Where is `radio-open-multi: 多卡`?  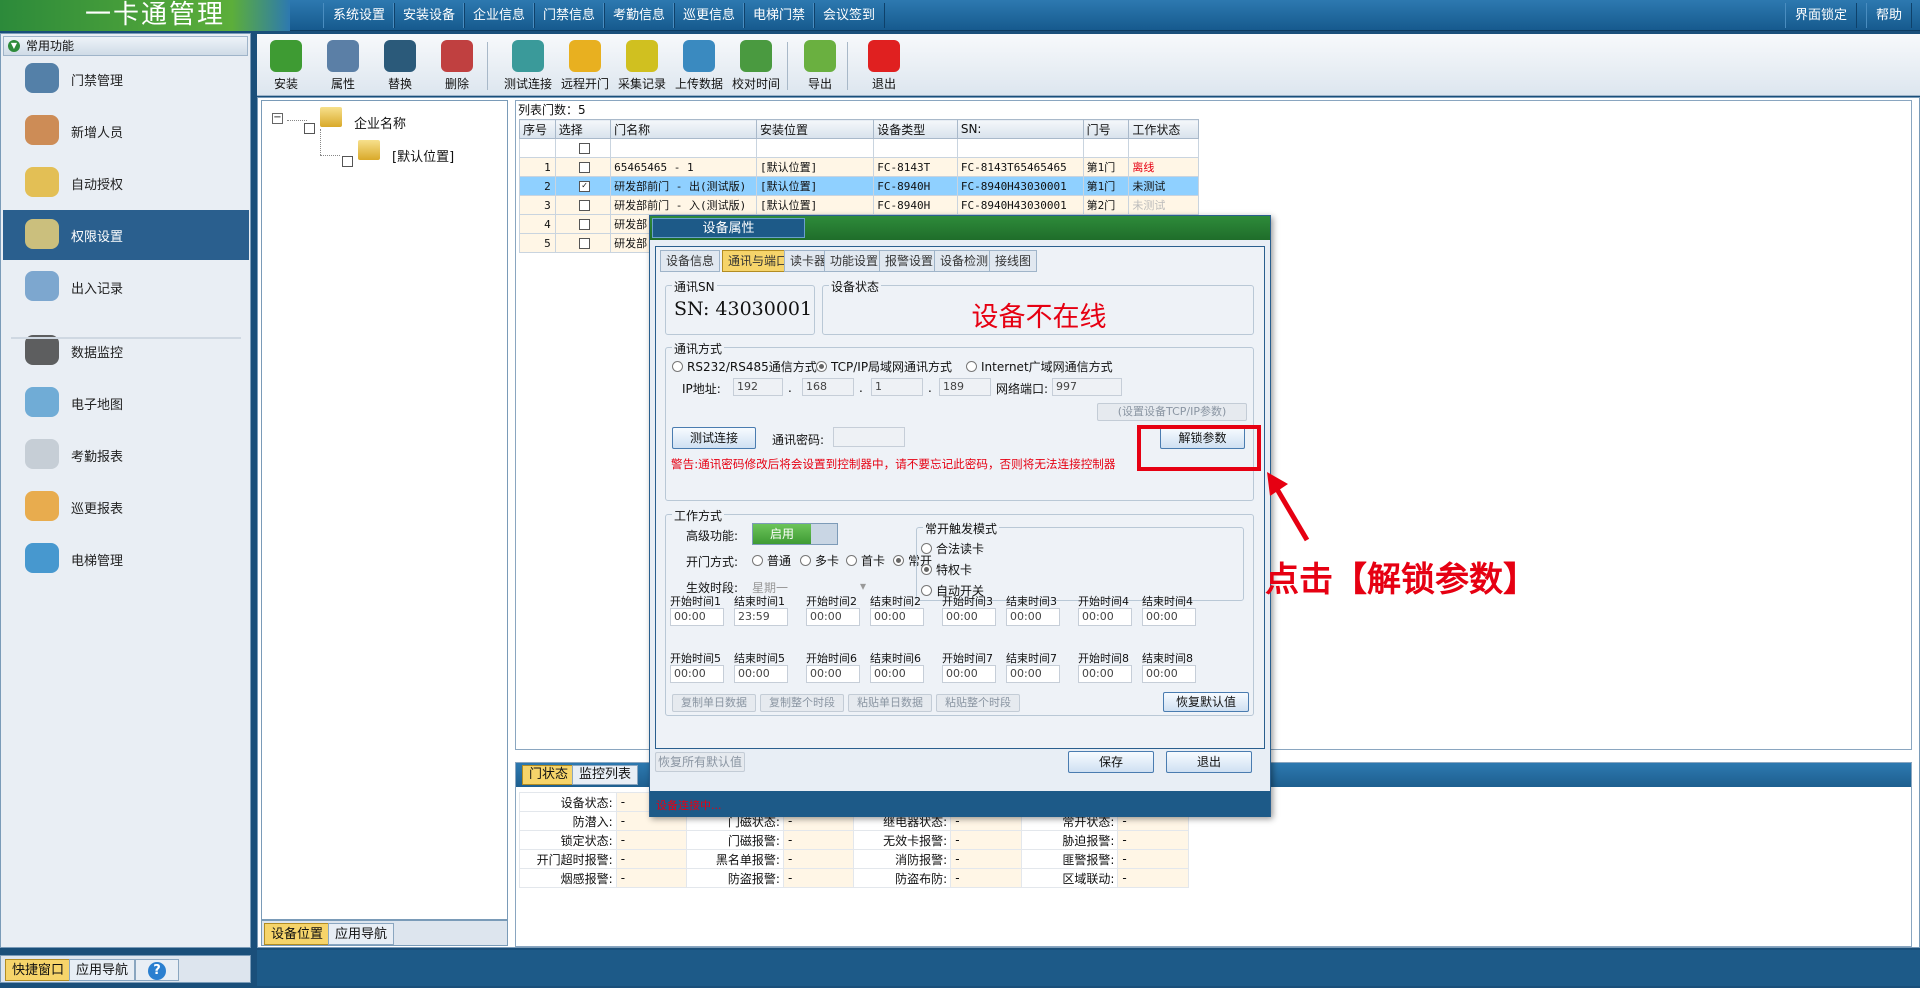 radio-open-multi: 多卡 is located at coordinates (819, 560).